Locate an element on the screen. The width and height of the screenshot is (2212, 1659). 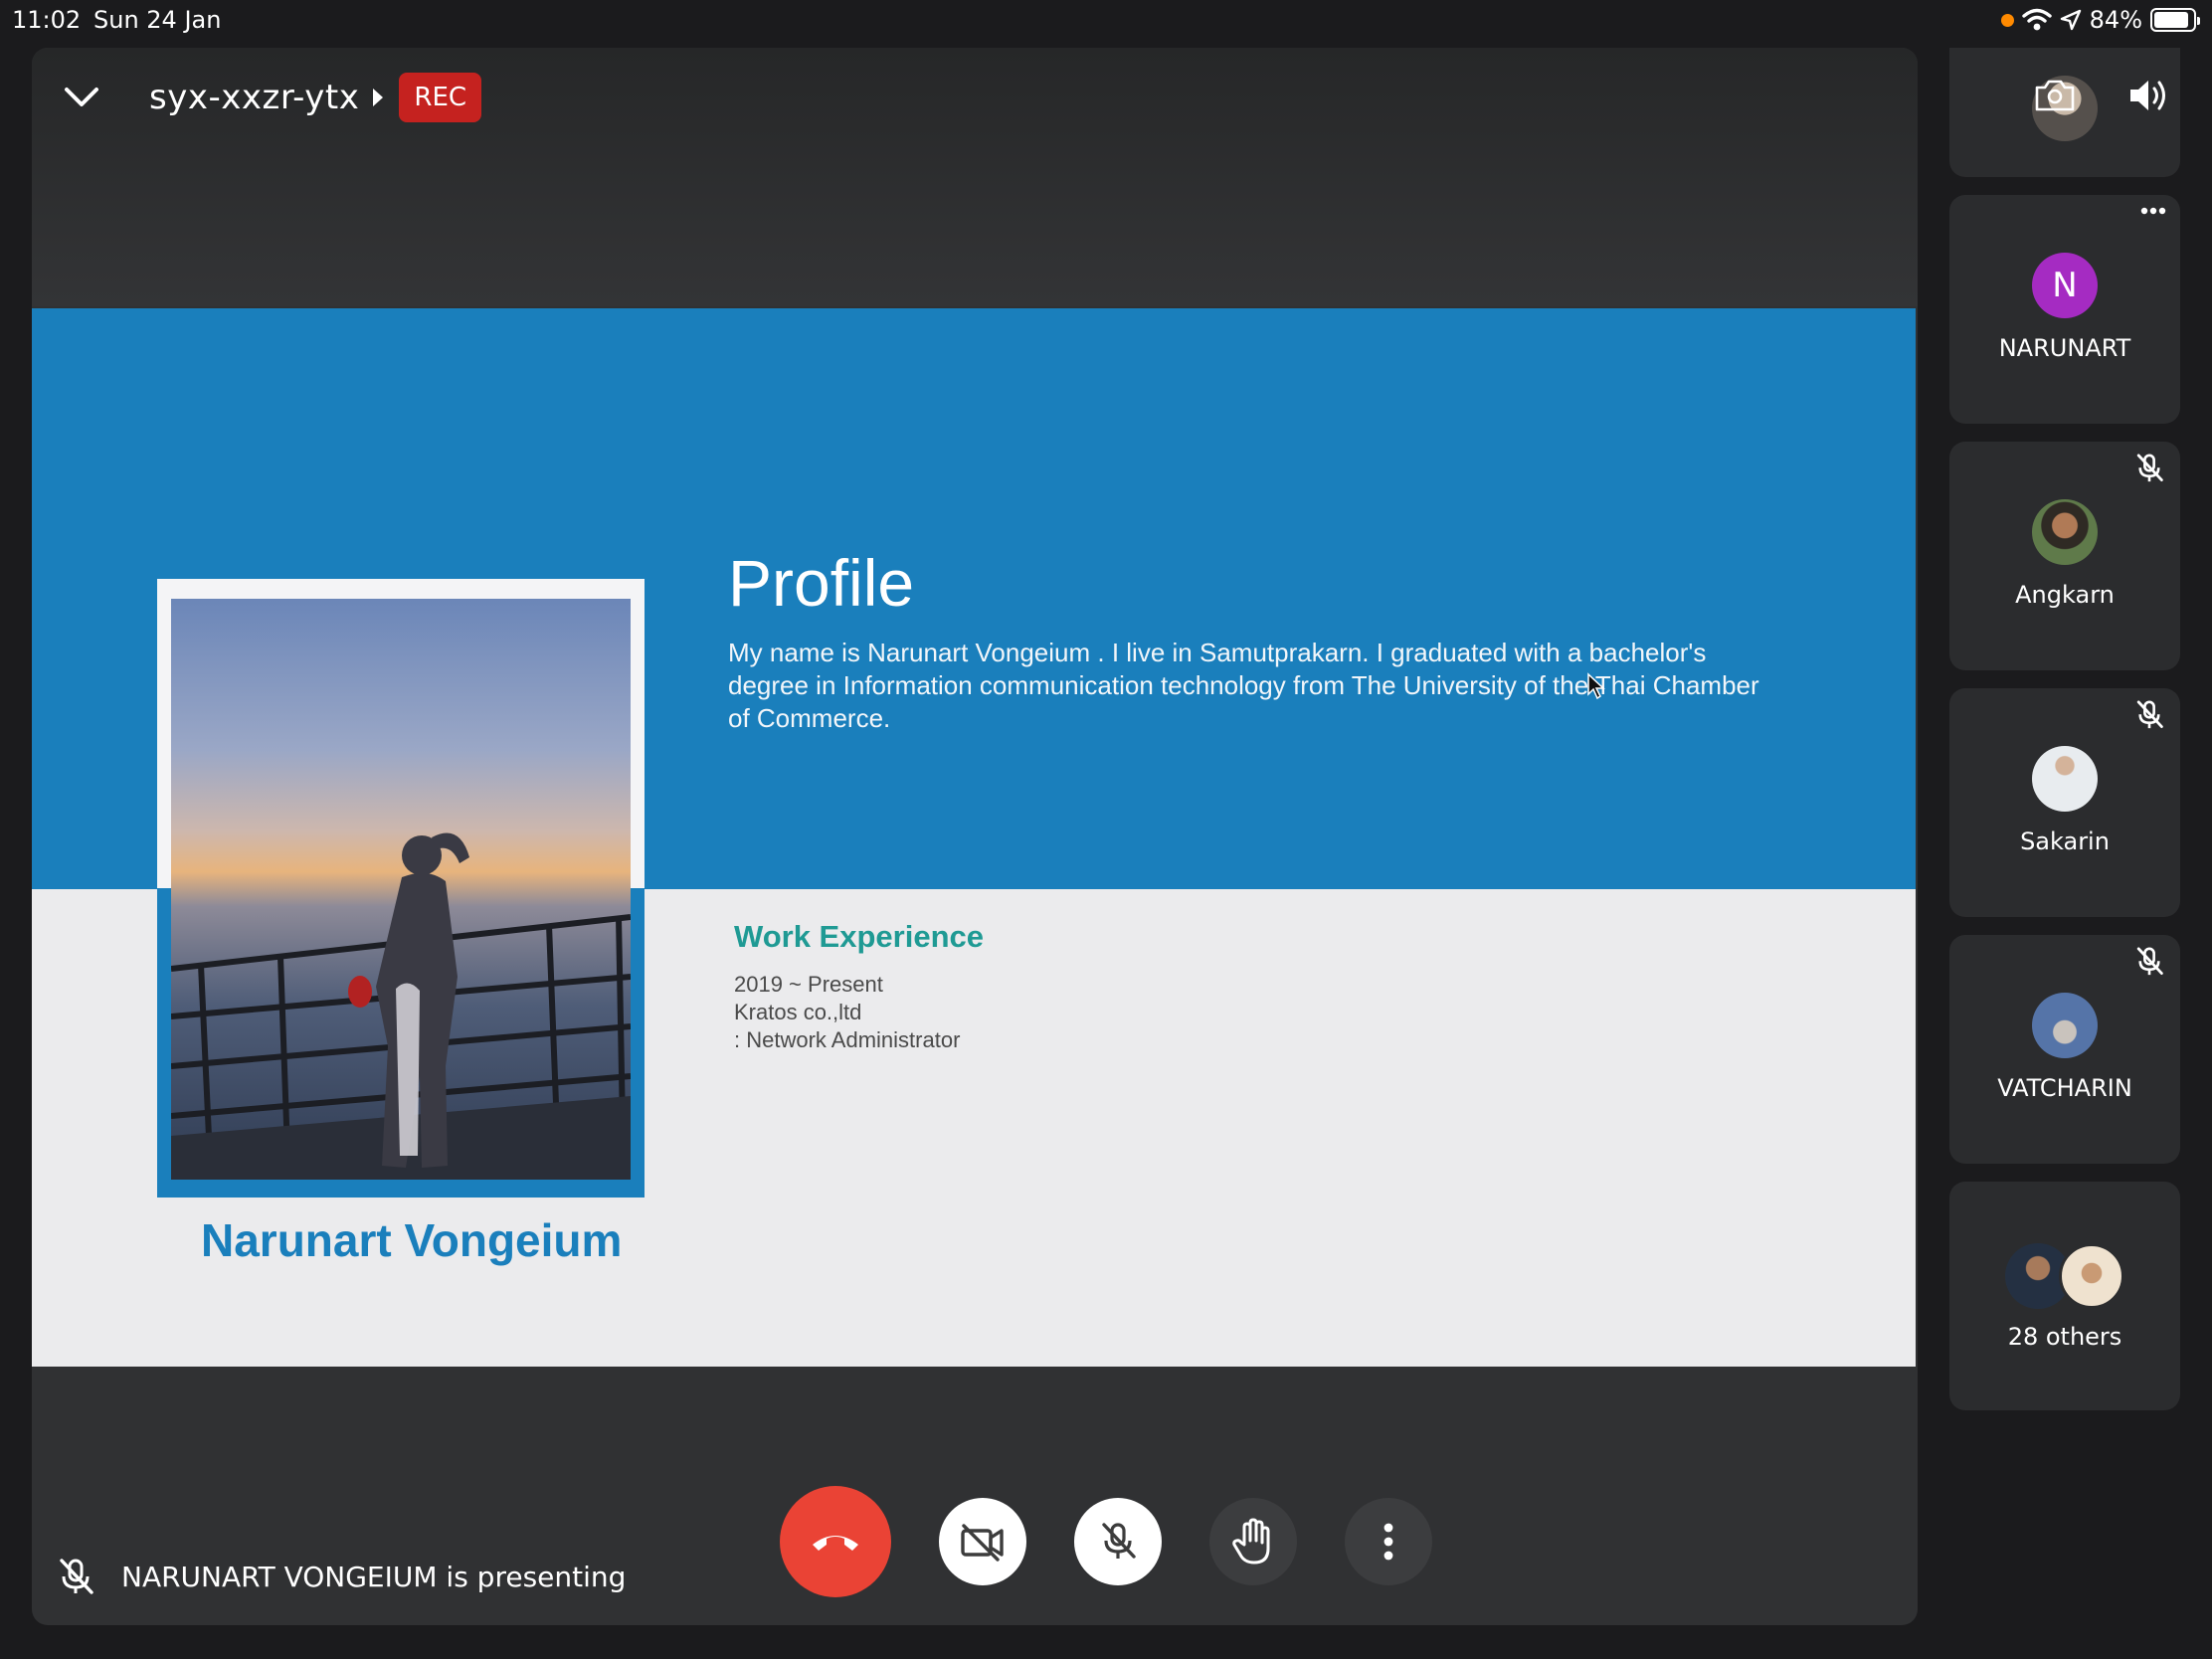
profile-photo is located at coordinates (401, 889).